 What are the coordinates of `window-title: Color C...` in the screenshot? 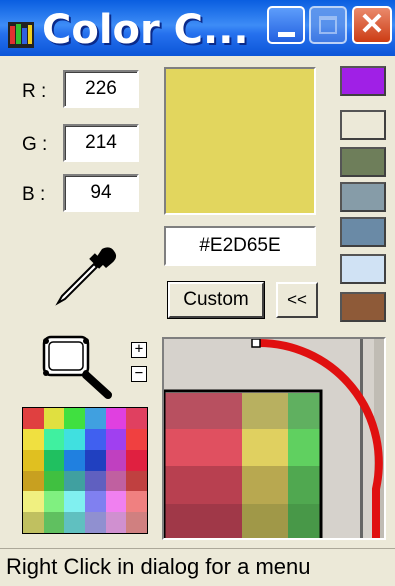 It's located at (145, 30).